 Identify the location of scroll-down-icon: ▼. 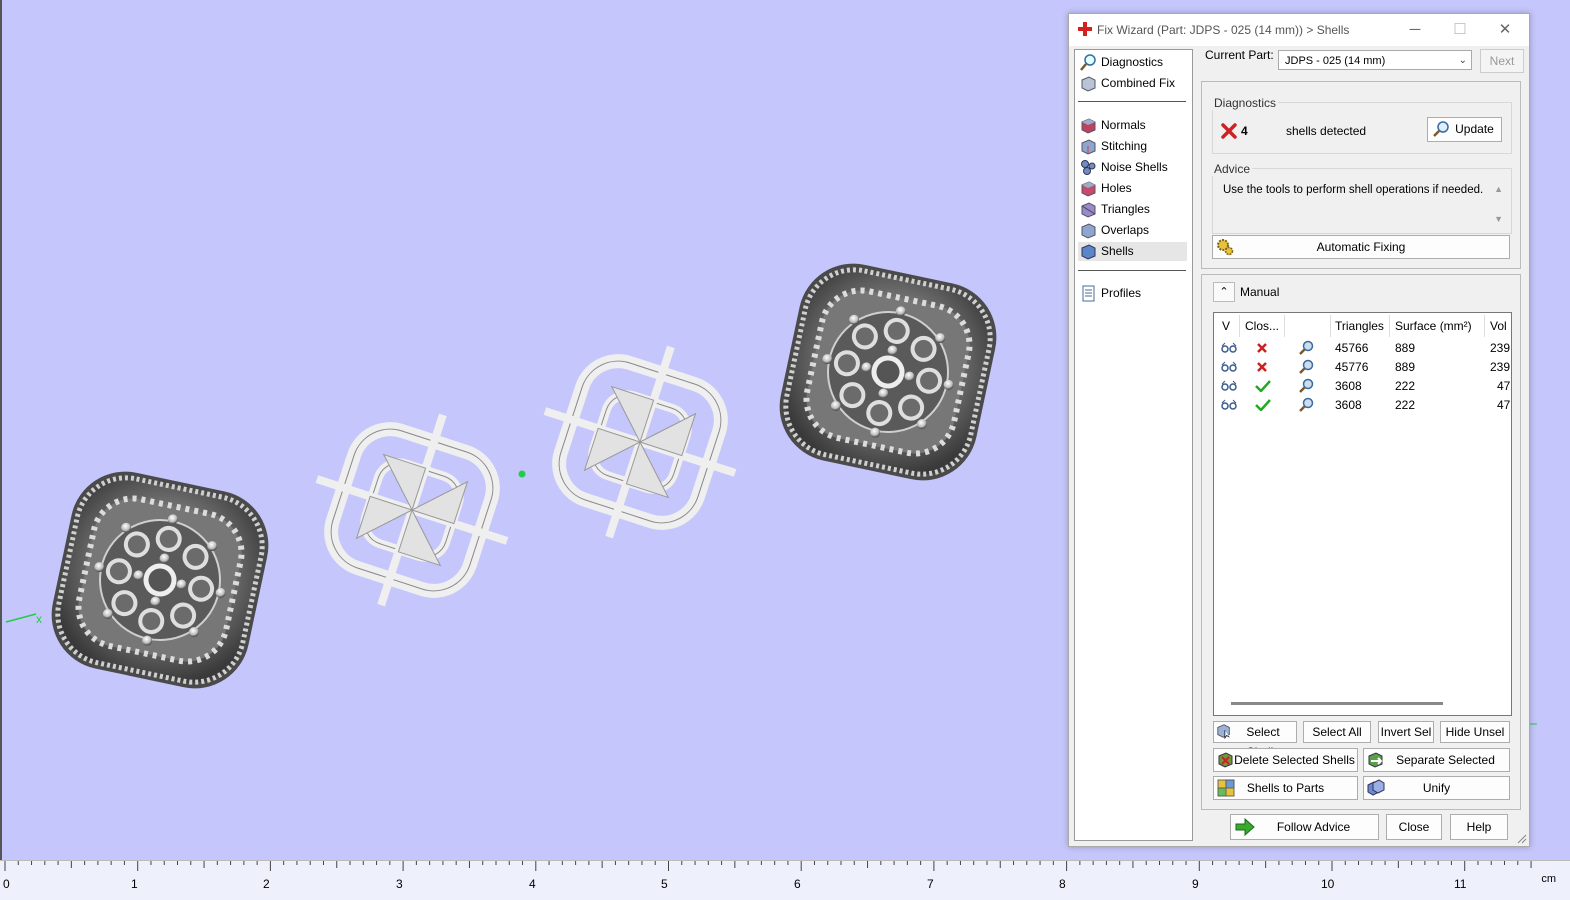
(1498, 219).